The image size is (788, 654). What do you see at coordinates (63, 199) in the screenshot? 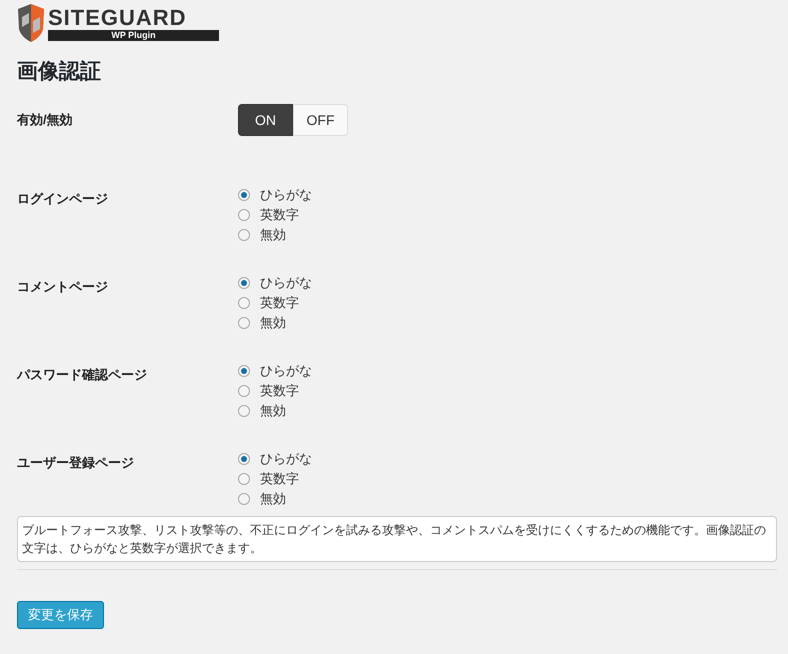
I see `setting-label: ログインページ` at bounding box center [63, 199].